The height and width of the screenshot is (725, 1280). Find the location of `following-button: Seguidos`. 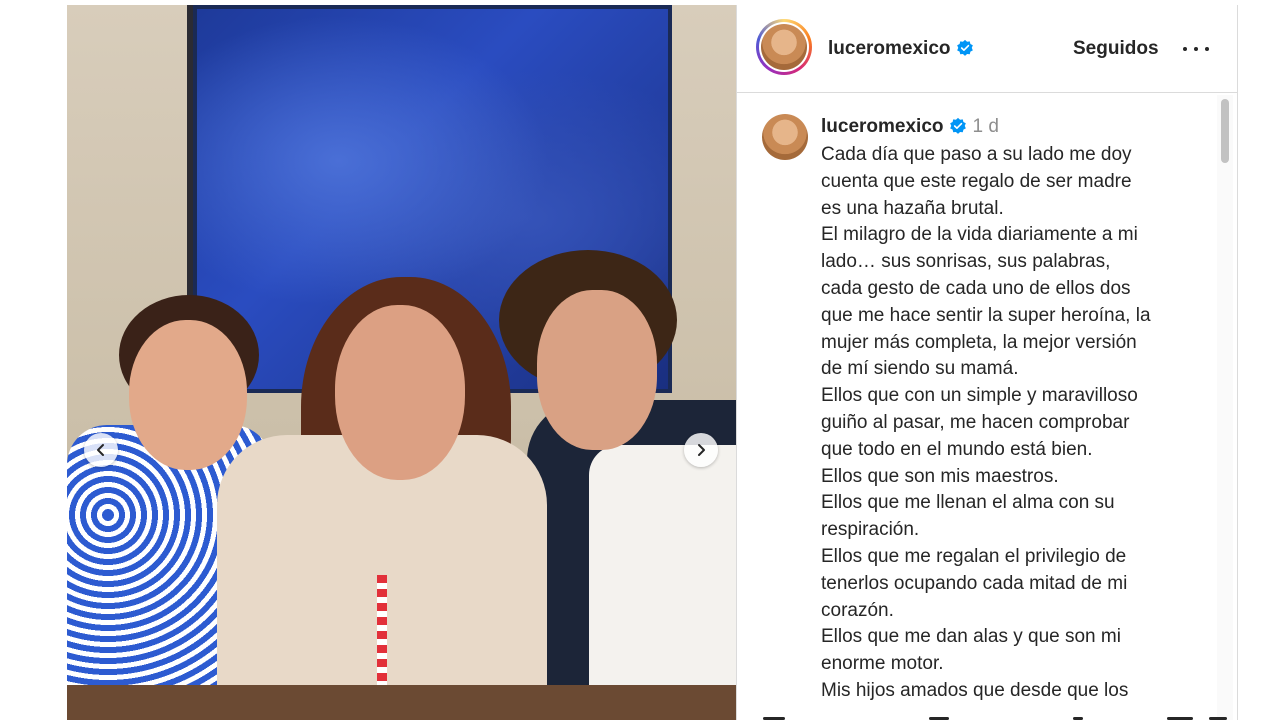

following-button: Seguidos is located at coordinates (1116, 49).